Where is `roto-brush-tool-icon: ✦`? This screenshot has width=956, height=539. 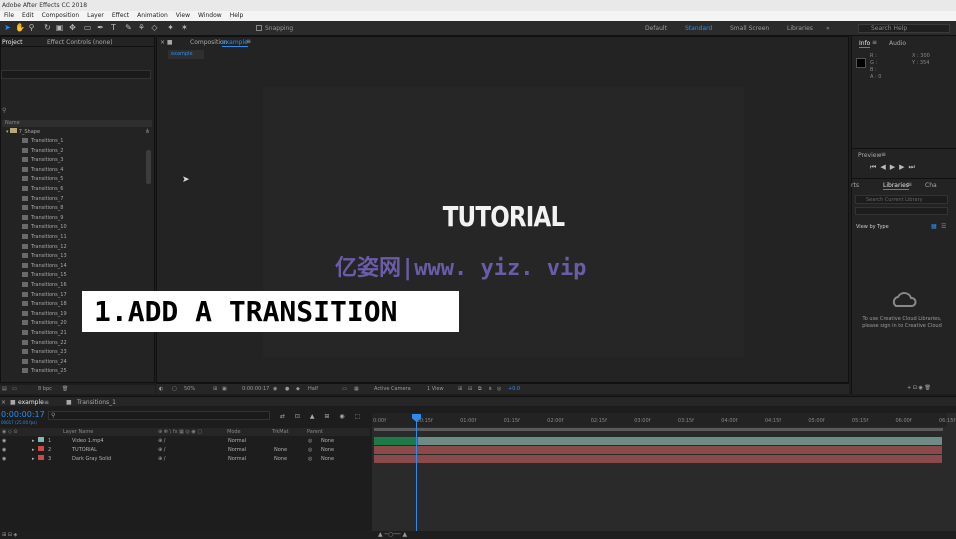
roto-brush-tool-icon: ✦ is located at coordinates (170, 28).